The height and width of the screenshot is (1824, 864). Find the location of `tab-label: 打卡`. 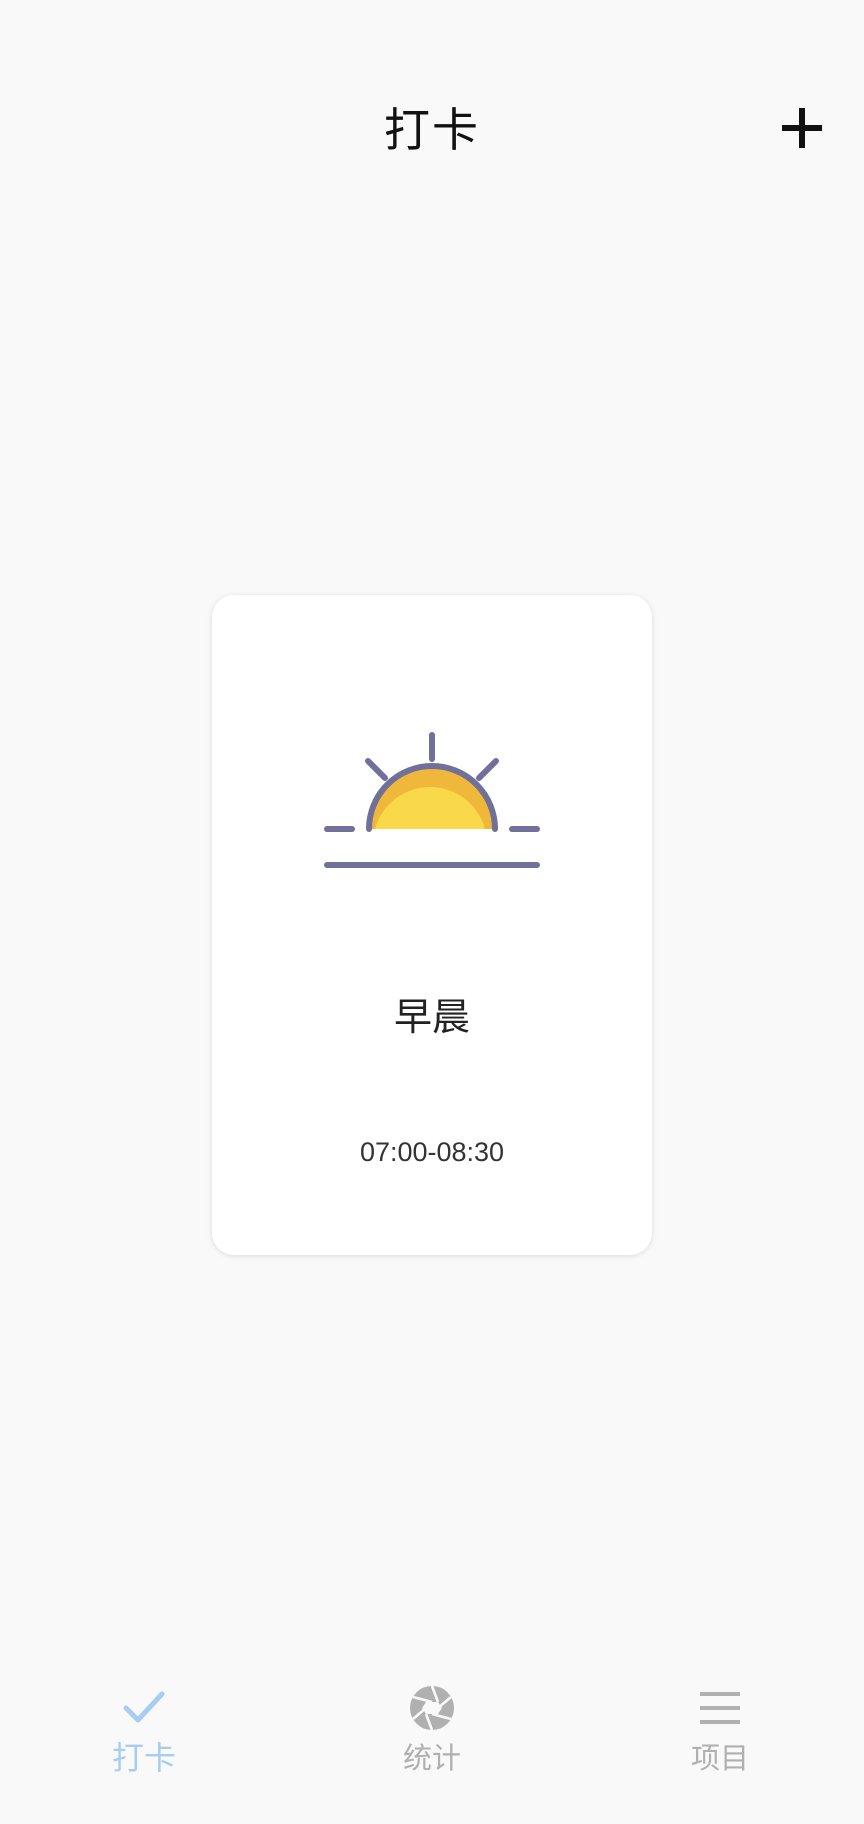

tab-label: 打卡 is located at coordinates (143, 1758).